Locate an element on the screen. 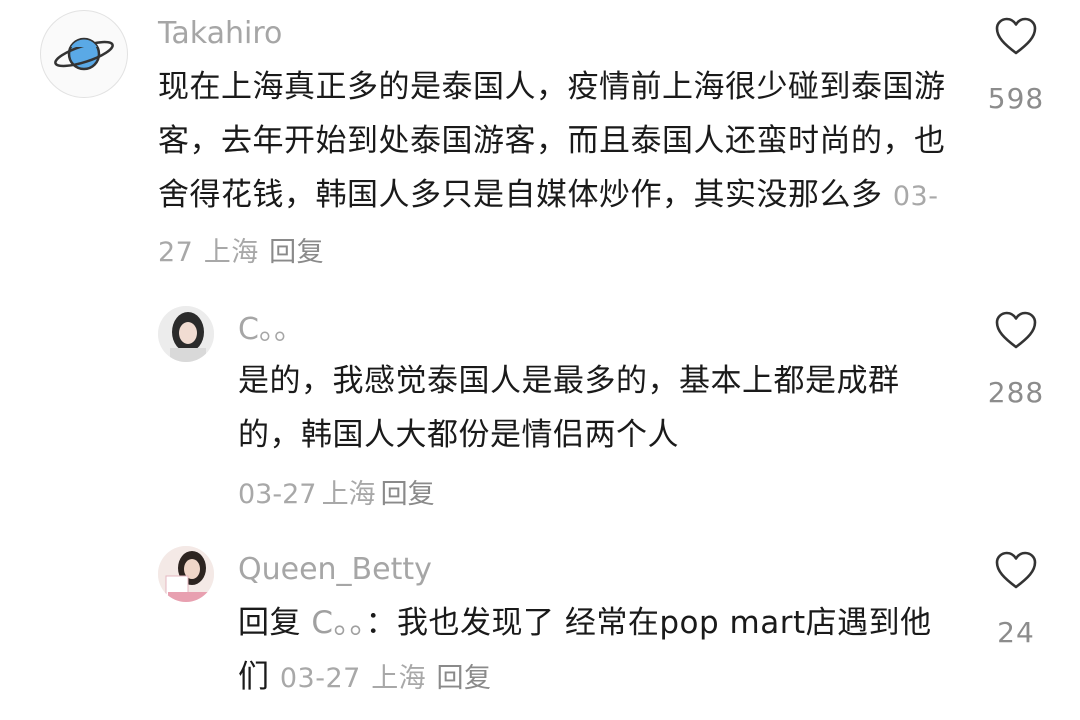 The height and width of the screenshot is (720, 1080). comment-text: 是的，我感觉泰国人是最多的，基本上都是成群的，韩国人大都份是情侣两个人 is located at coordinates (588, 408).